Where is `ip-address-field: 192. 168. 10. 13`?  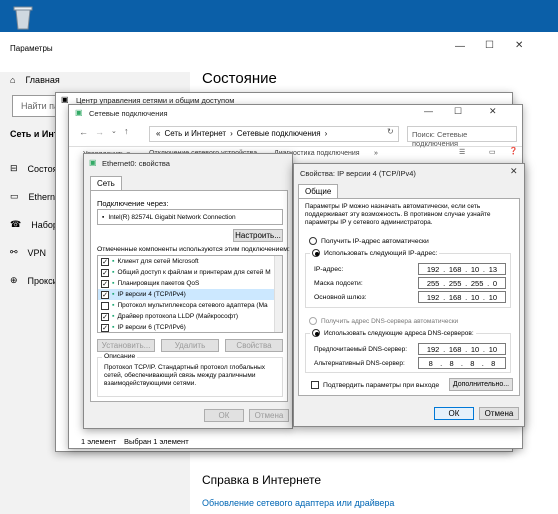 ip-address-field: 192. 168. 10. 13 is located at coordinates (462, 269).